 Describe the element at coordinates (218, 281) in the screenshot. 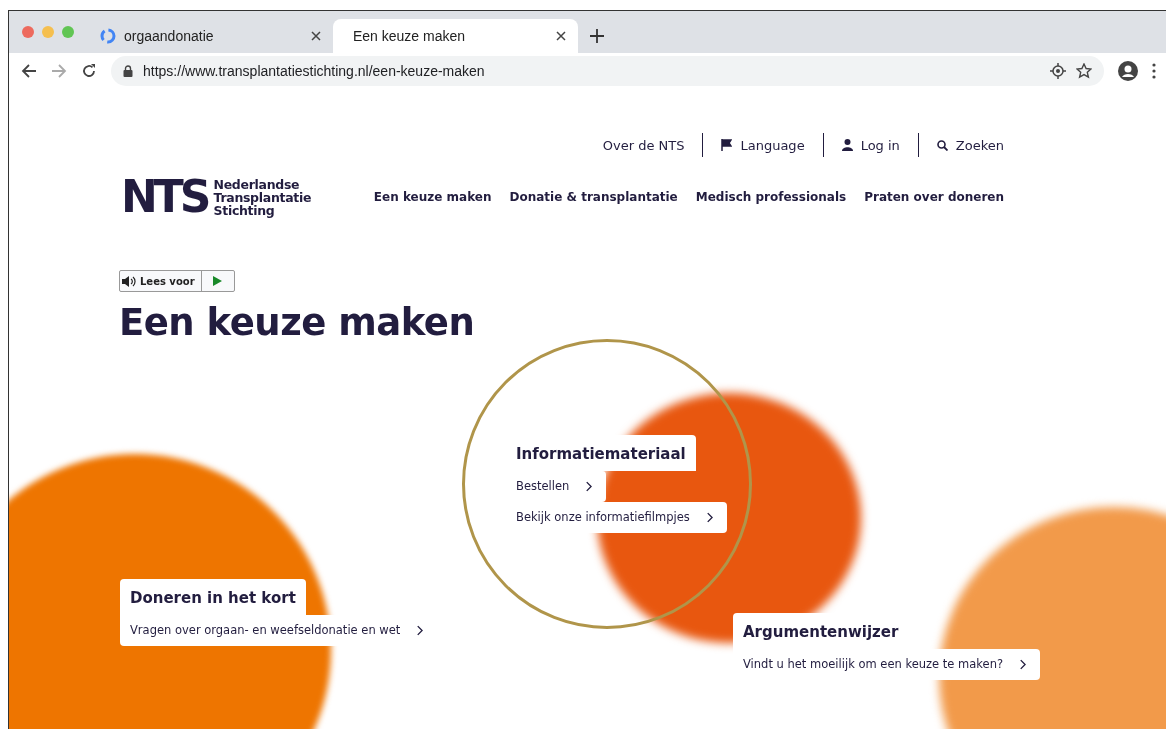

I see `play-icon` at that location.